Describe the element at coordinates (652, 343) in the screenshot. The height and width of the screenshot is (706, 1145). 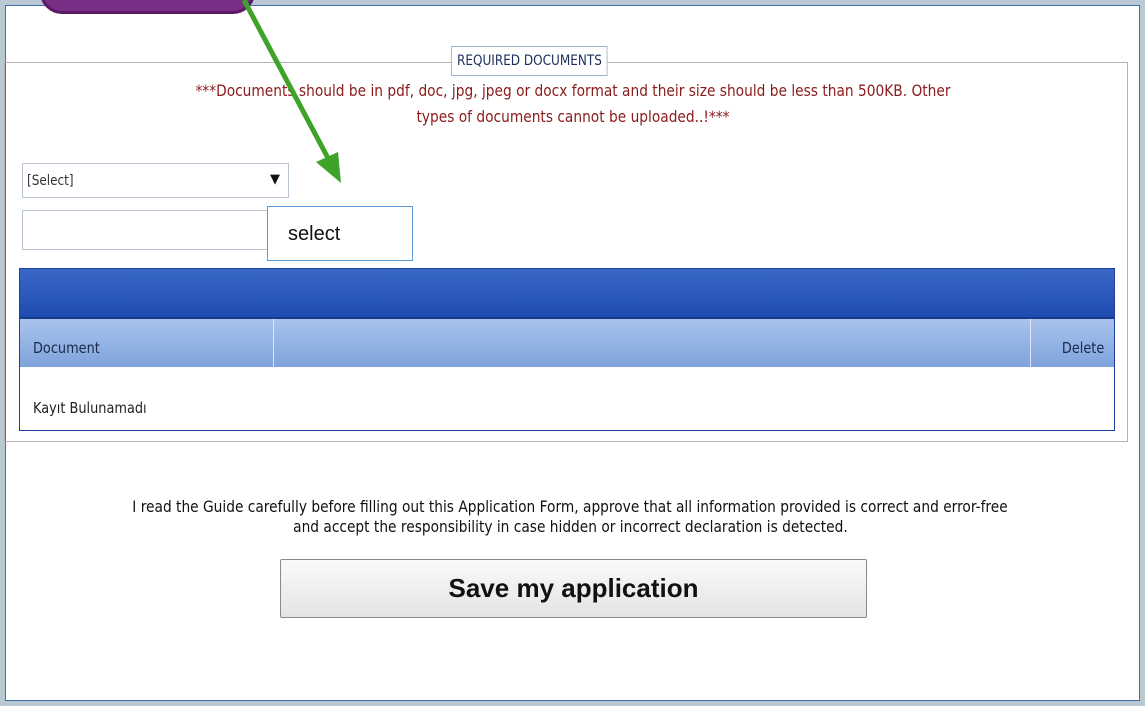
I see `column-blank` at that location.